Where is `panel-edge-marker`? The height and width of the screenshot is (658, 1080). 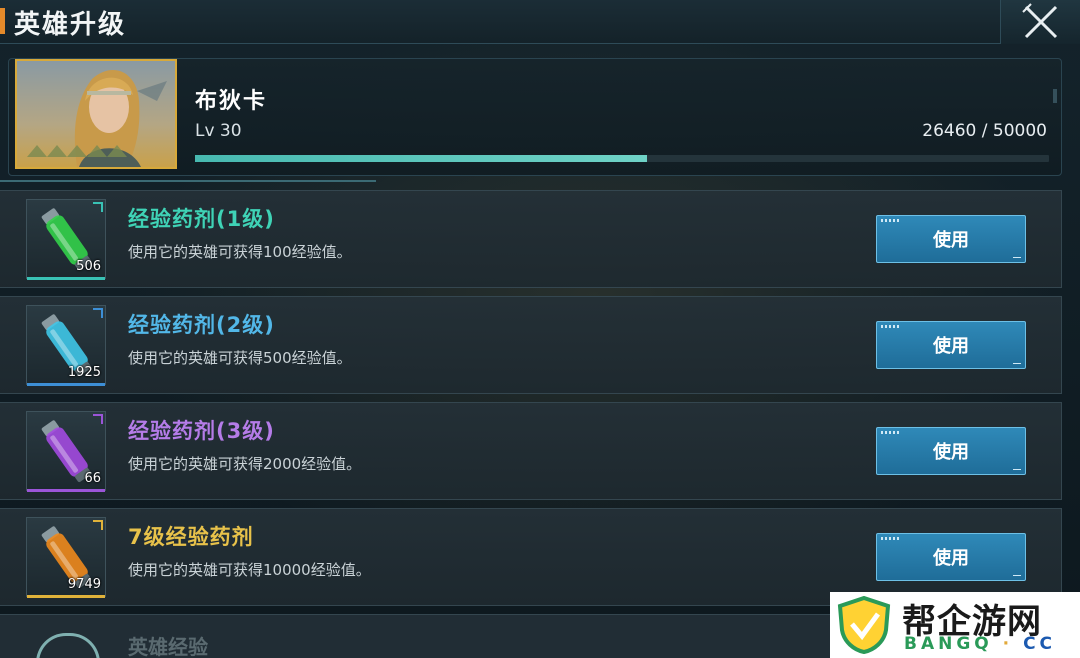 panel-edge-marker is located at coordinates (1055, 96).